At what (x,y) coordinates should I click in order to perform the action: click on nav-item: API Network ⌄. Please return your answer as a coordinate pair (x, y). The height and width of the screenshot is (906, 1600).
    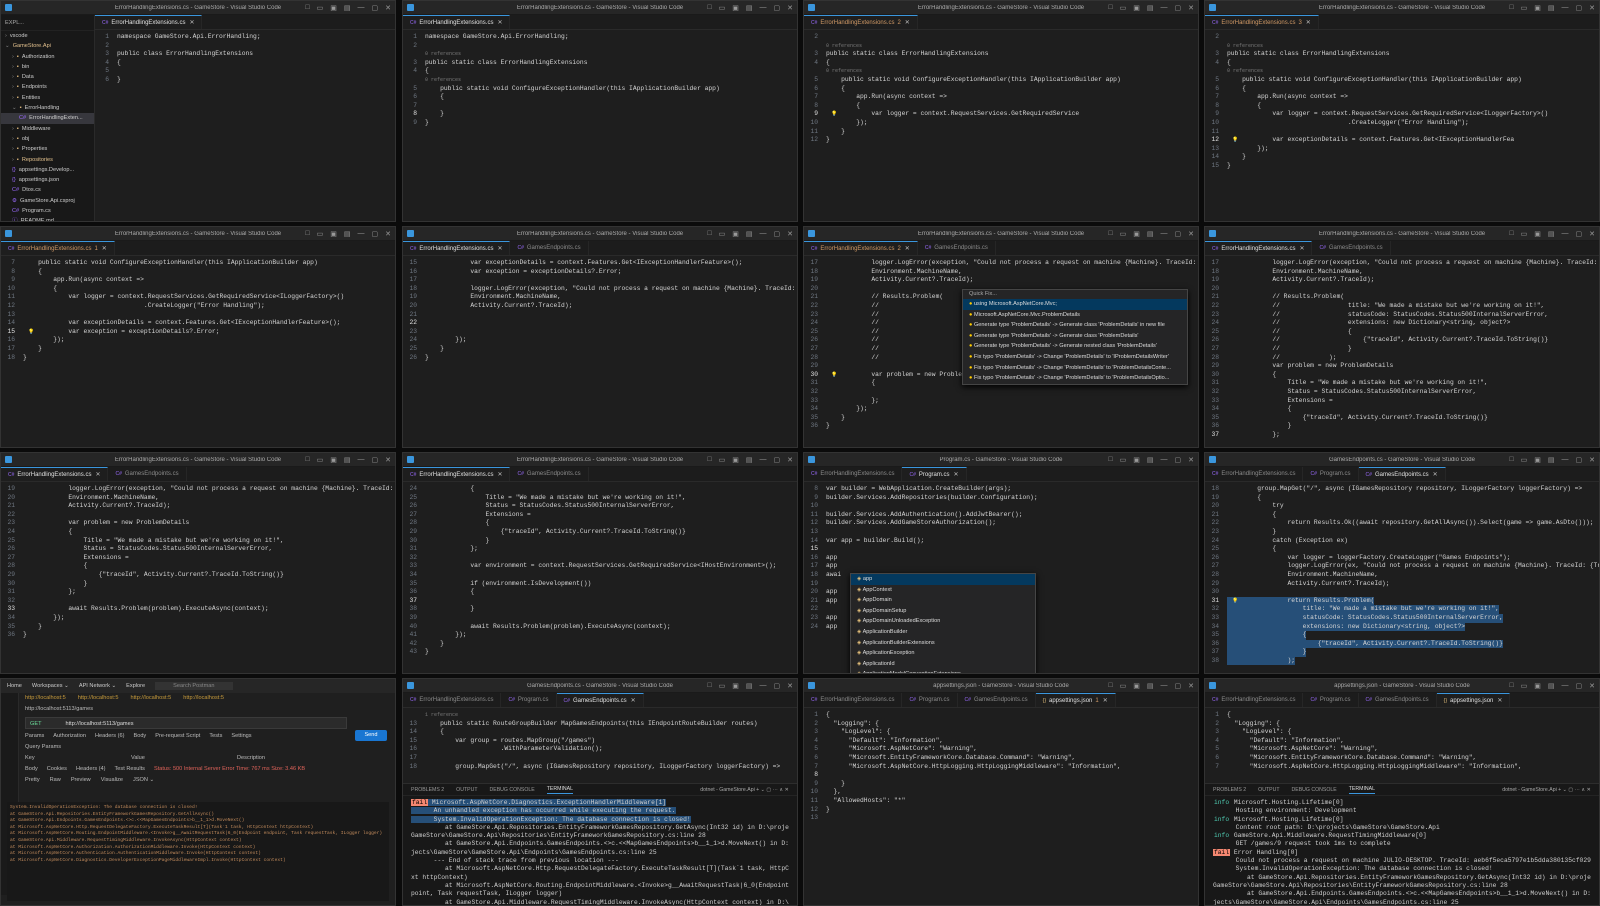
    Looking at the image, I should click on (97, 686).